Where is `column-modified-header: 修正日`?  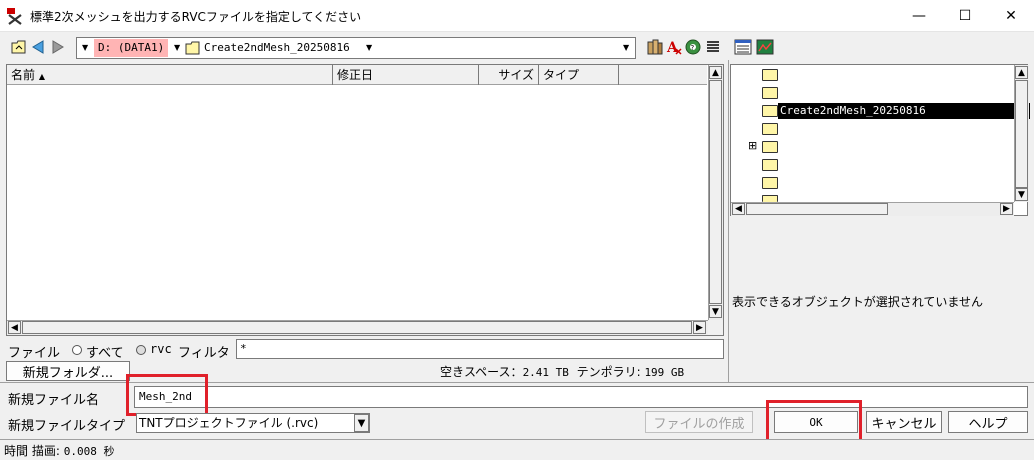 column-modified-header: 修正日 is located at coordinates (406, 75).